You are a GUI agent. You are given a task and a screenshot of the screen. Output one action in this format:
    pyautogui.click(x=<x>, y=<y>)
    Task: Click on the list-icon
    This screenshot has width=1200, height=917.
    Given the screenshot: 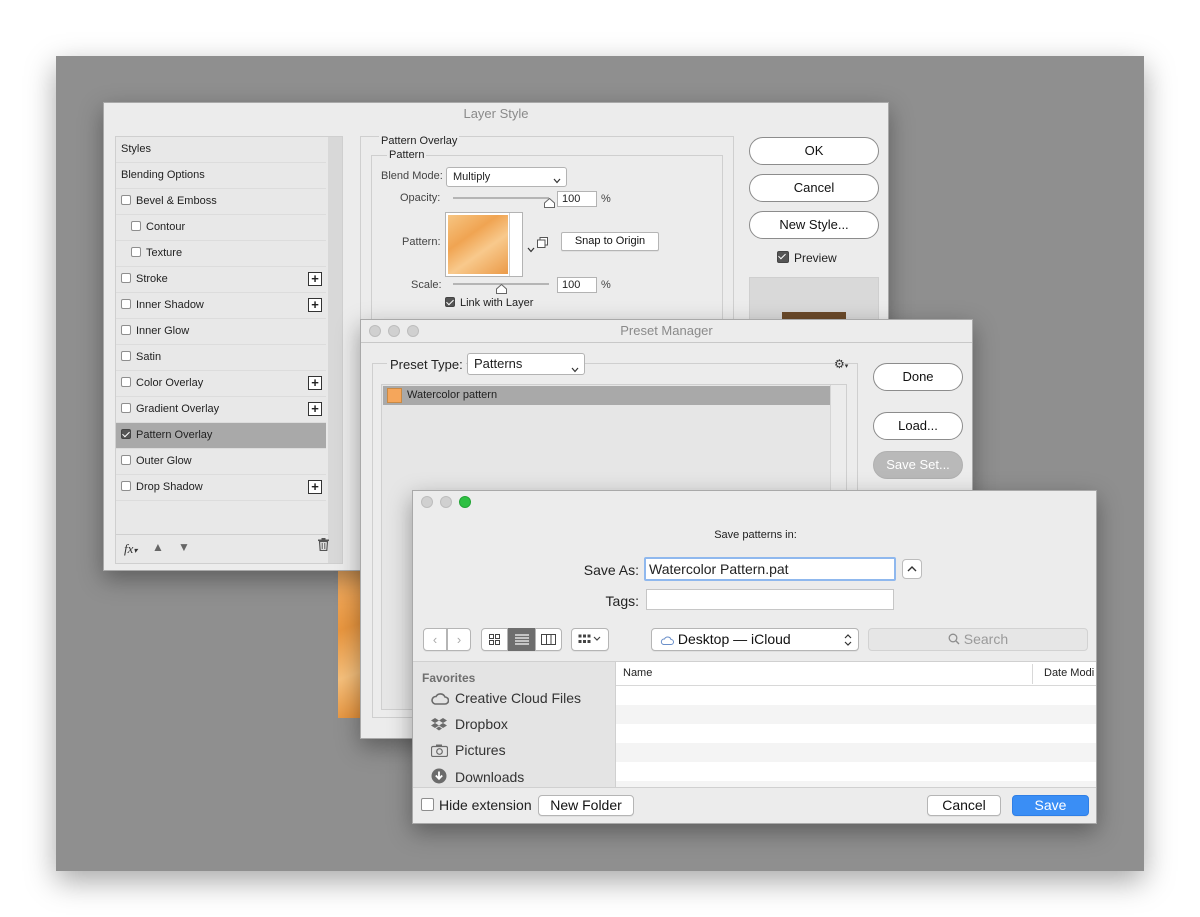 What is the action you would take?
    pyautogui.click(x=521, y=640)
    